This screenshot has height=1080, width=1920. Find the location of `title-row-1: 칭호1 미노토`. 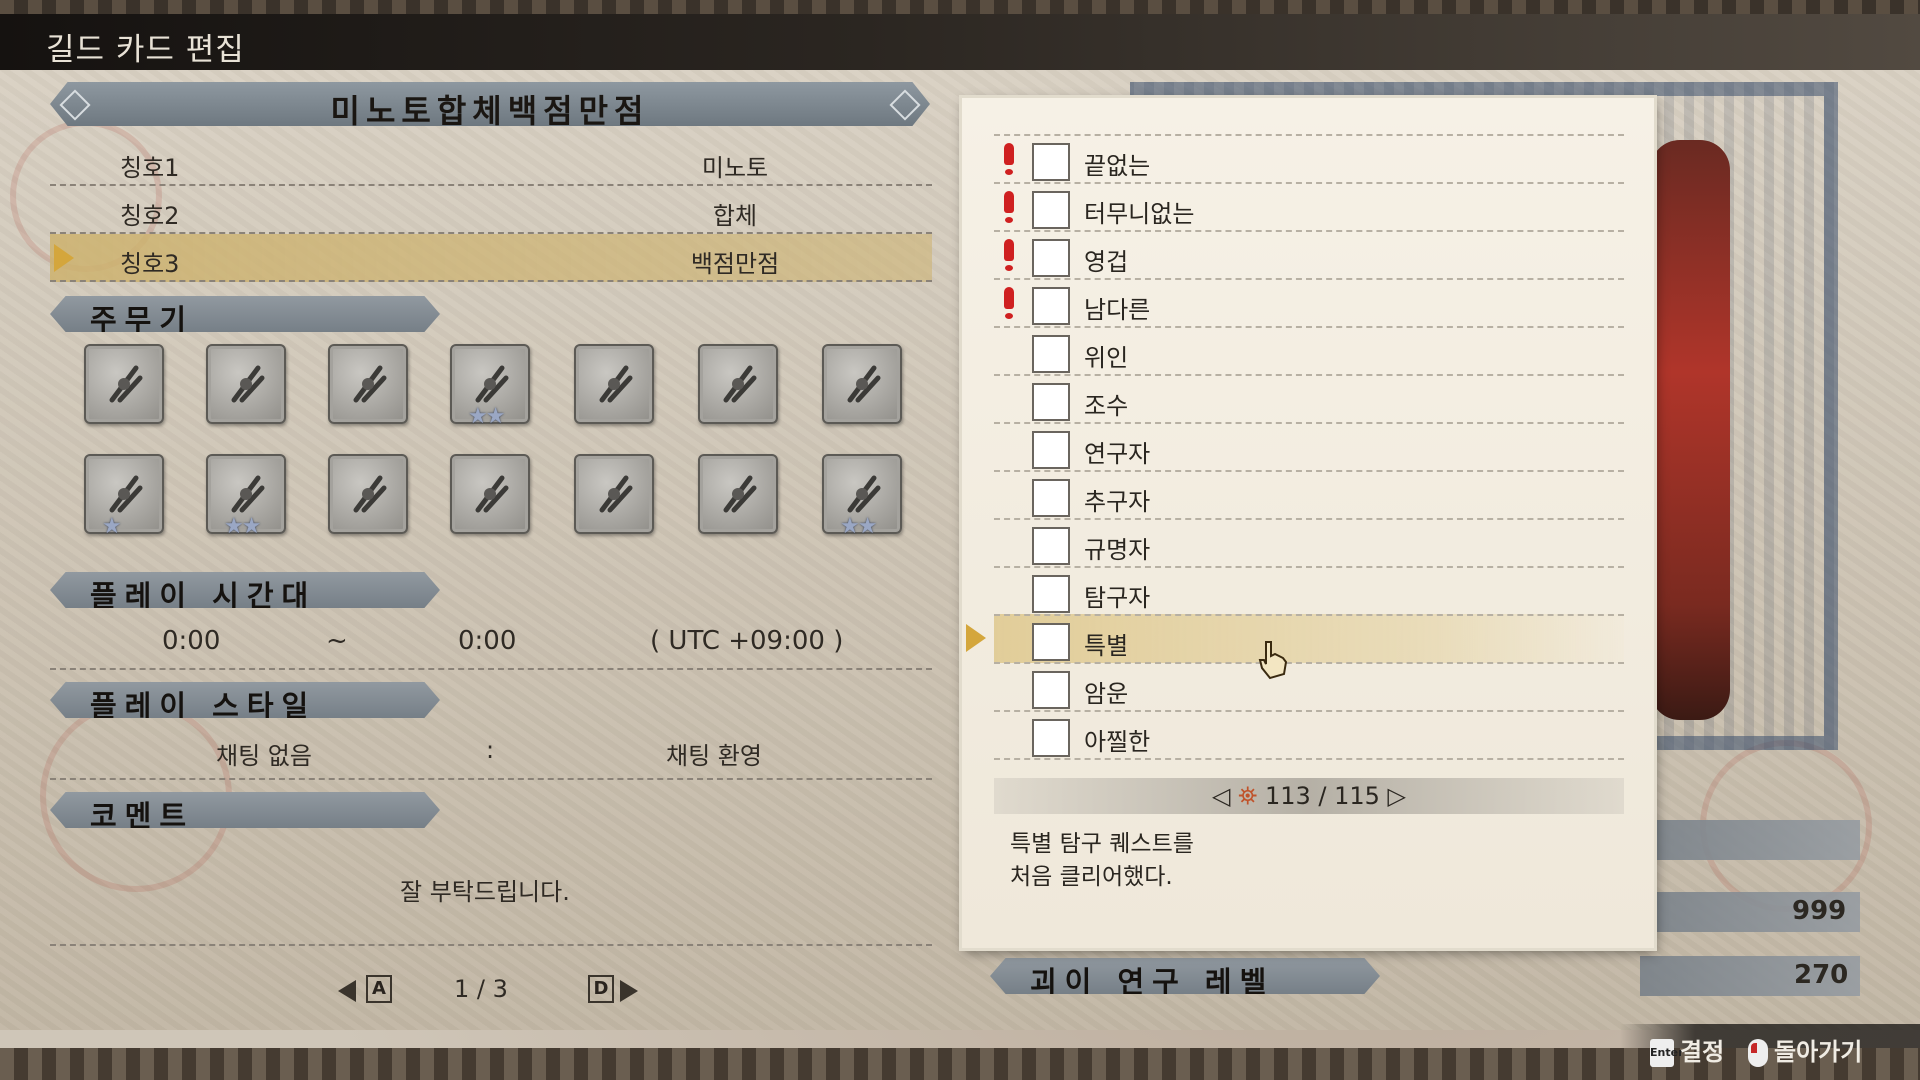

title-row-1: 칭호1 미노토 is located at coordinates (491, 162).